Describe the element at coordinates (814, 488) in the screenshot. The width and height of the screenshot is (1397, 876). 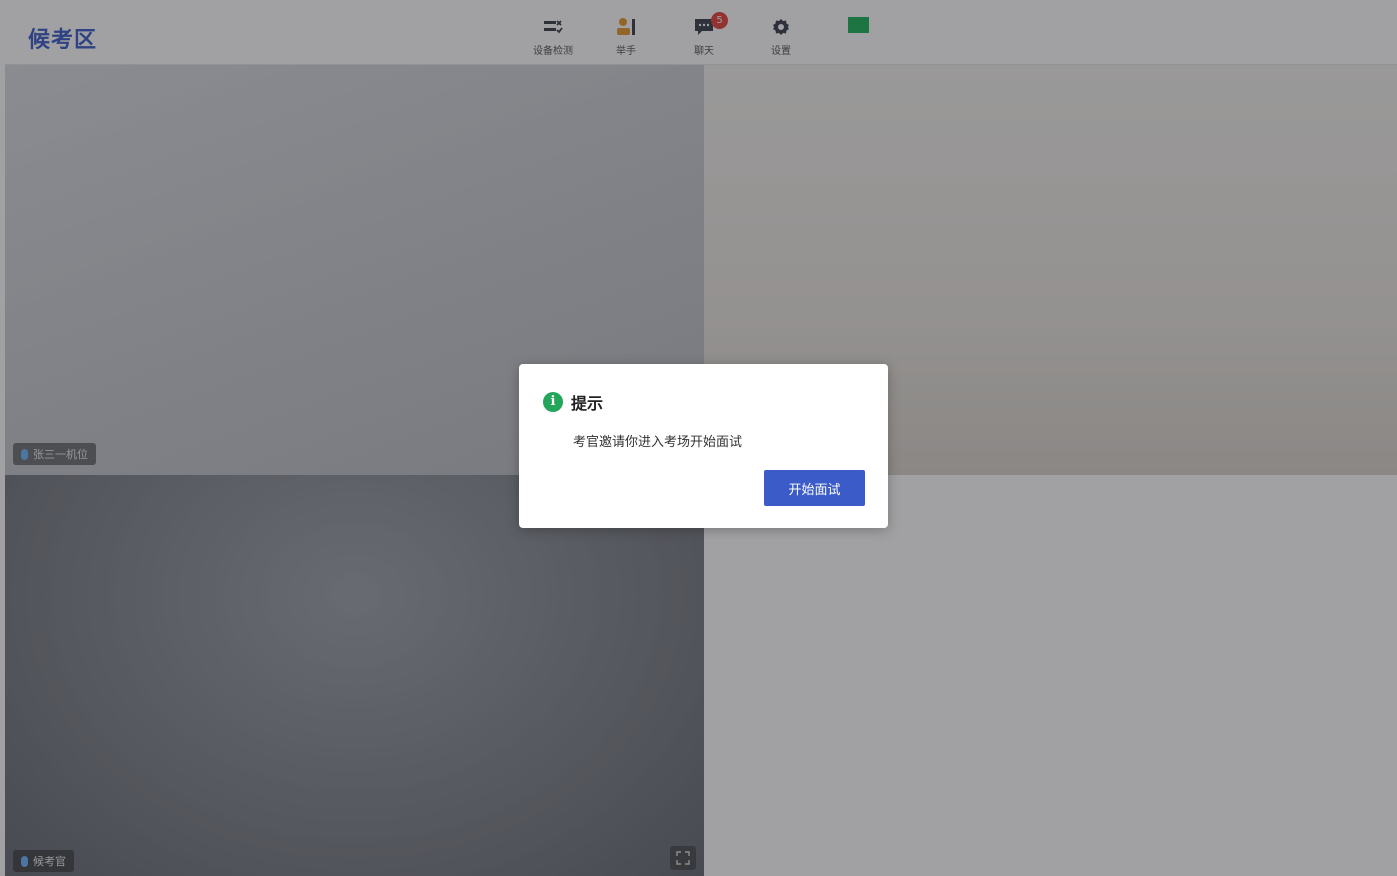
I see `start-interview-button: 开始面试` at that location.